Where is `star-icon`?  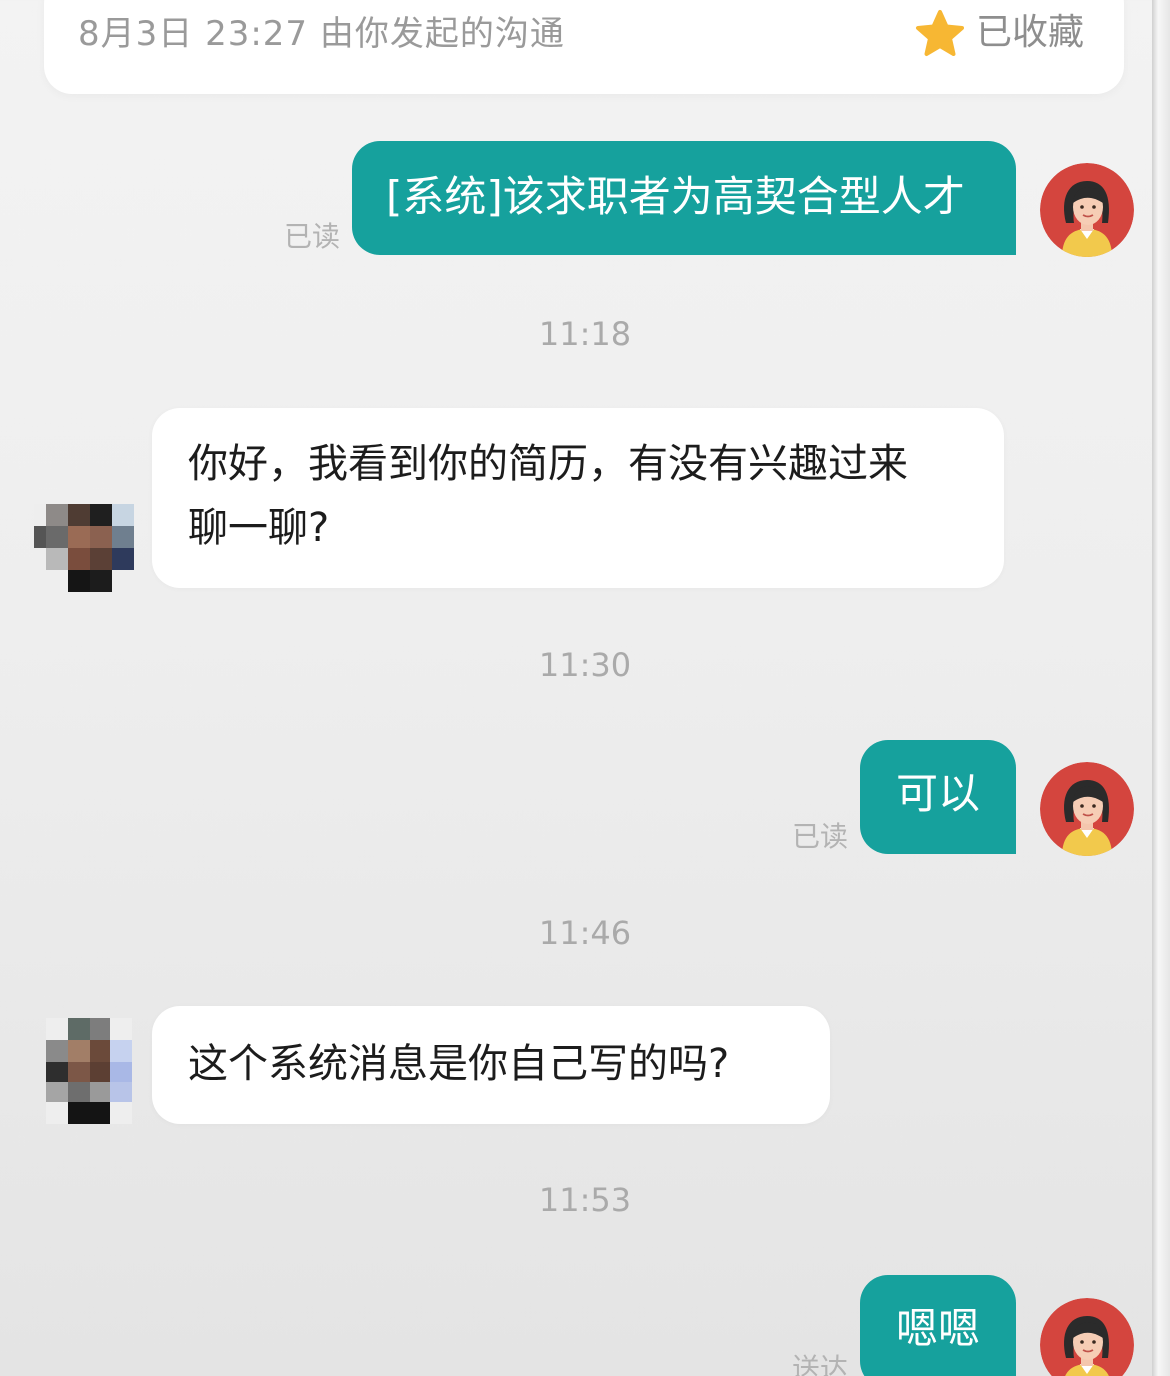 star-icon is located at coordinates (940, 34).